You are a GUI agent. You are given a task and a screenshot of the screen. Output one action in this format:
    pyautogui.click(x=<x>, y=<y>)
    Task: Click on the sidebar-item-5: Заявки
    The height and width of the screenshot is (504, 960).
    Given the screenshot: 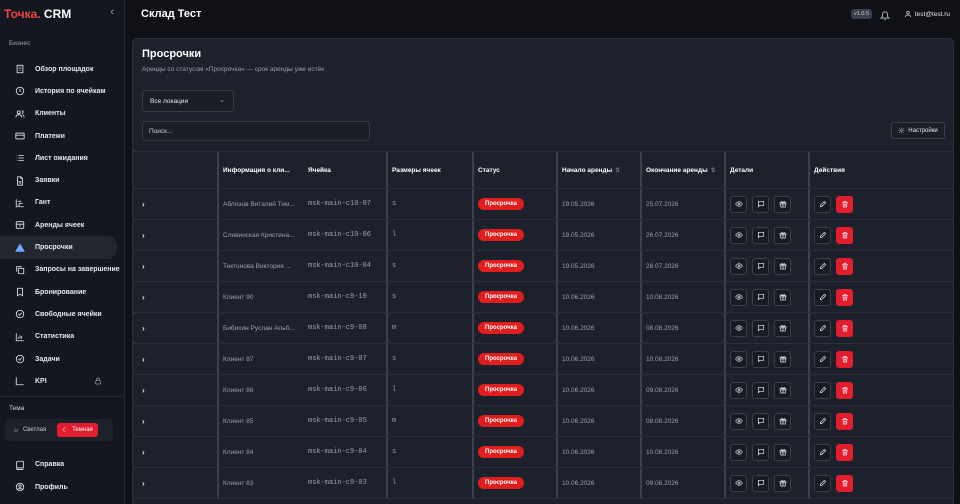 What is the action you would take?
    pyautogui.click(x=62, y=180)
    